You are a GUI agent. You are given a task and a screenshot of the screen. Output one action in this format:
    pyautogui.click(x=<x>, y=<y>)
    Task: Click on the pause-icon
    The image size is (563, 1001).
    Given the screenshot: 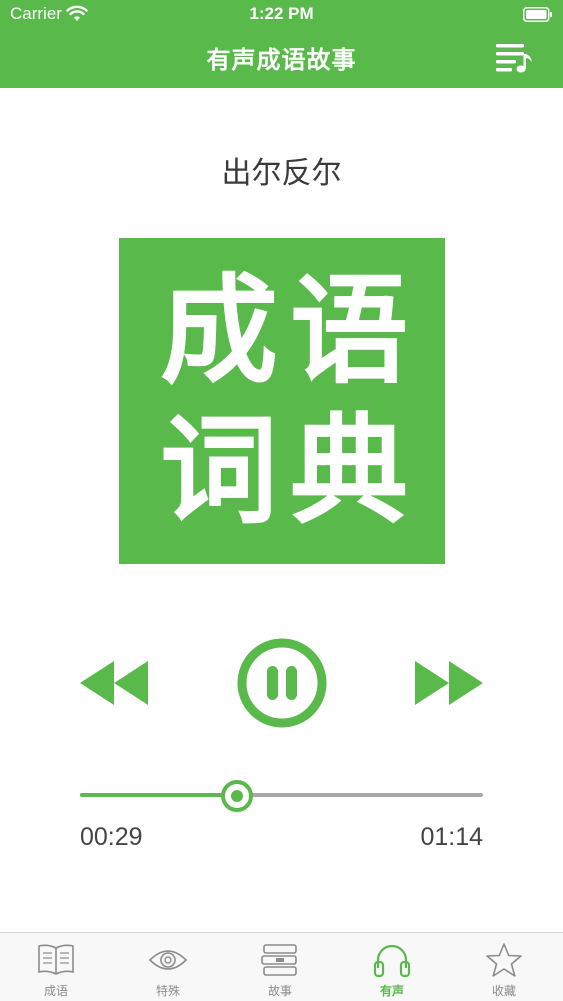 What is the action you would take?
    pyautogui.click(x=282, y=683)
    